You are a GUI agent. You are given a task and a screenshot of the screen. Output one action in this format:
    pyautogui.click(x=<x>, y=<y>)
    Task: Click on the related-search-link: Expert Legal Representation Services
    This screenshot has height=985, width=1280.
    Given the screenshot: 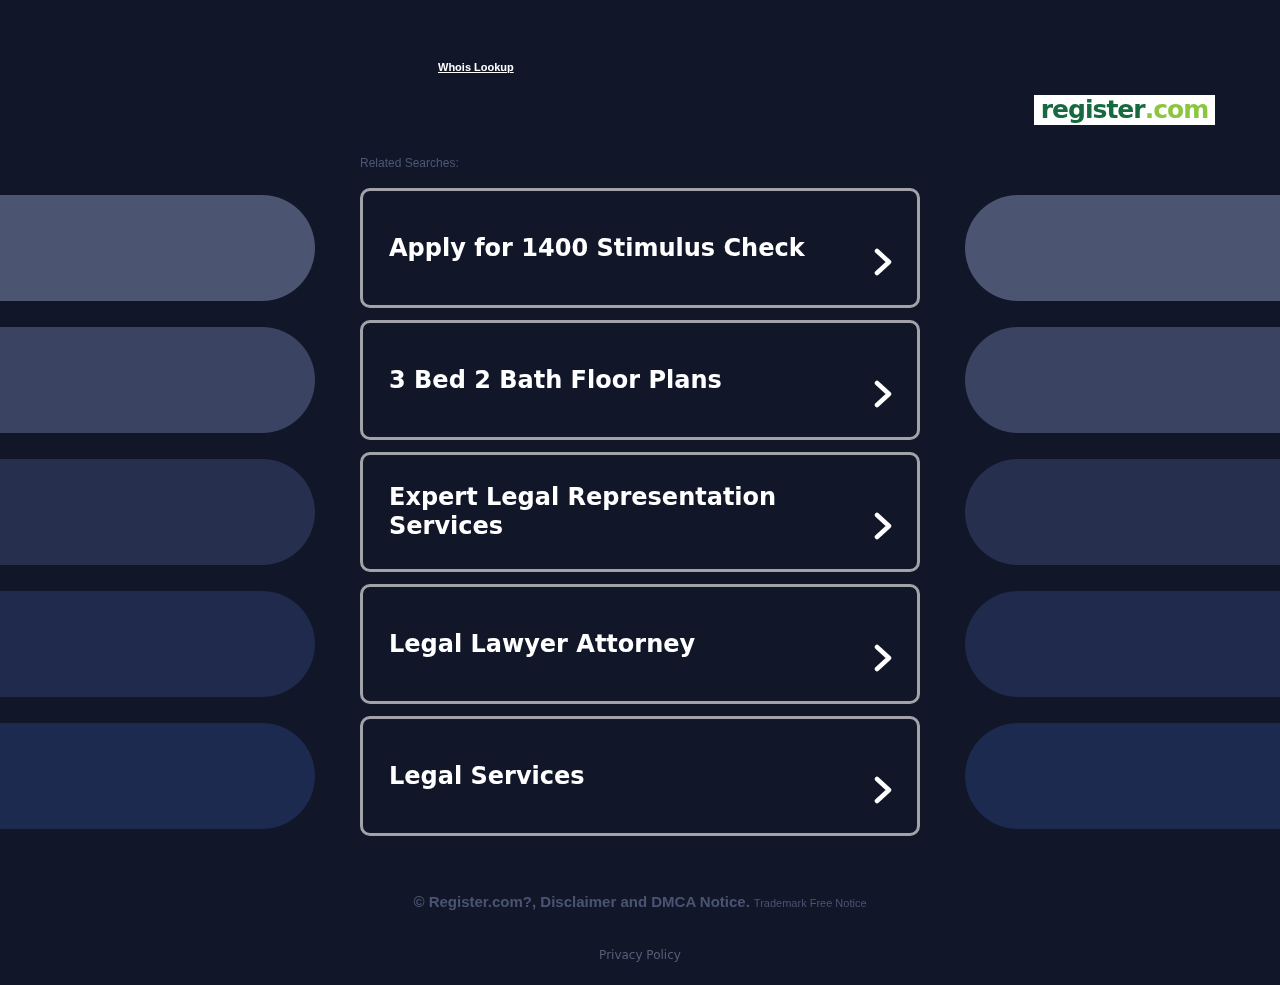 What is the action you would take?
    pyautogui.click(x=640, y=512)
    